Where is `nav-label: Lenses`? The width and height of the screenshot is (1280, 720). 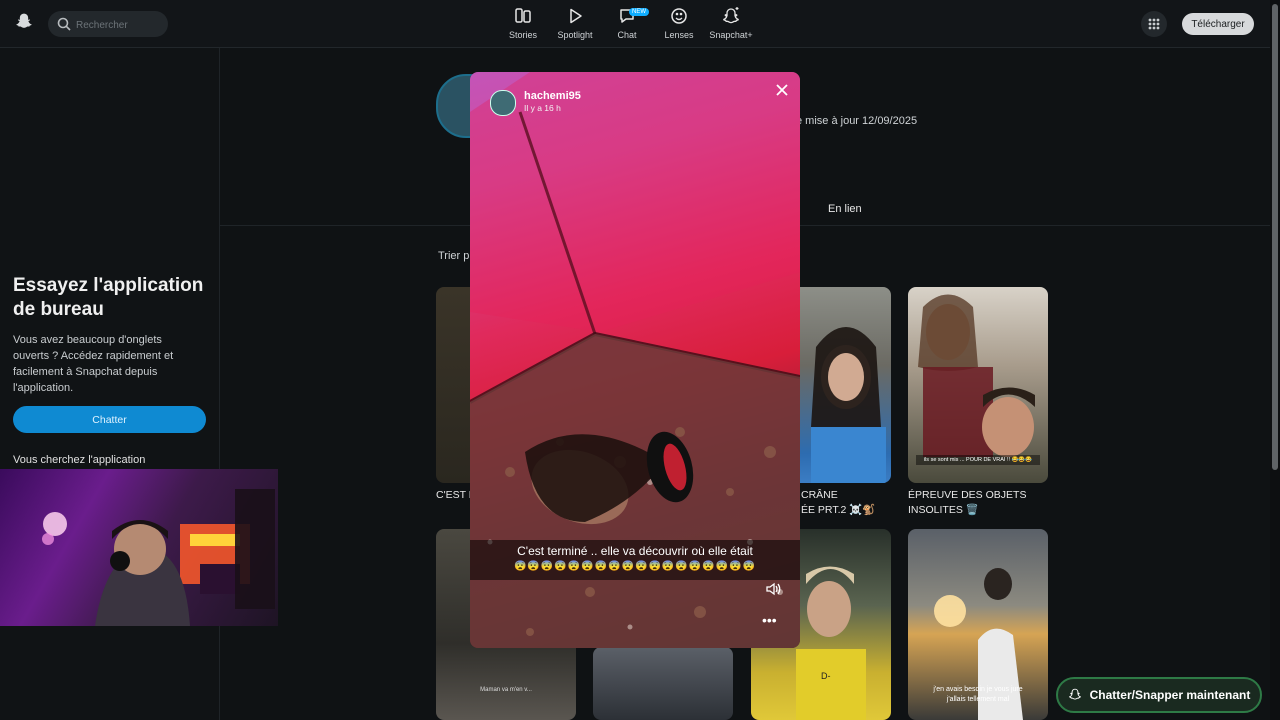
nav-label: Lenses is located at coordinates (679, 35).